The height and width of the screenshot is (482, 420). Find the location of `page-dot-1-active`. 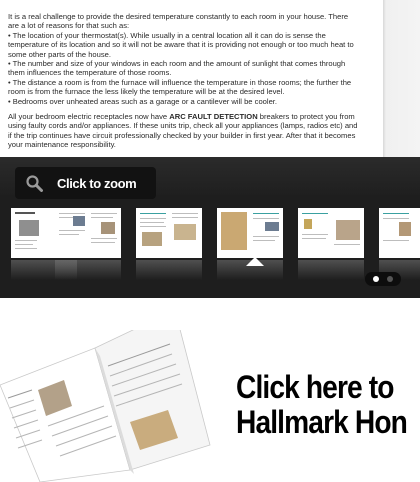

page-dot-1-active is located at coordinates (376, 279).